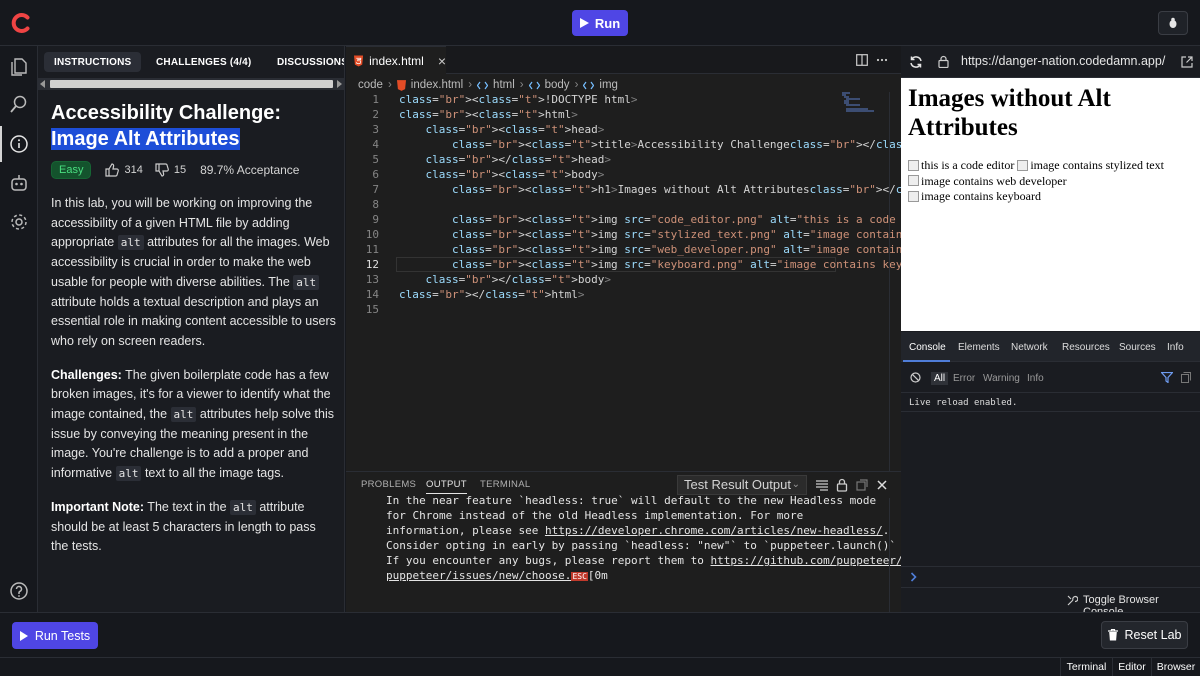  I want to click on browser-url: https://danger-nation.codedamn.app/, so click(1063, 61).